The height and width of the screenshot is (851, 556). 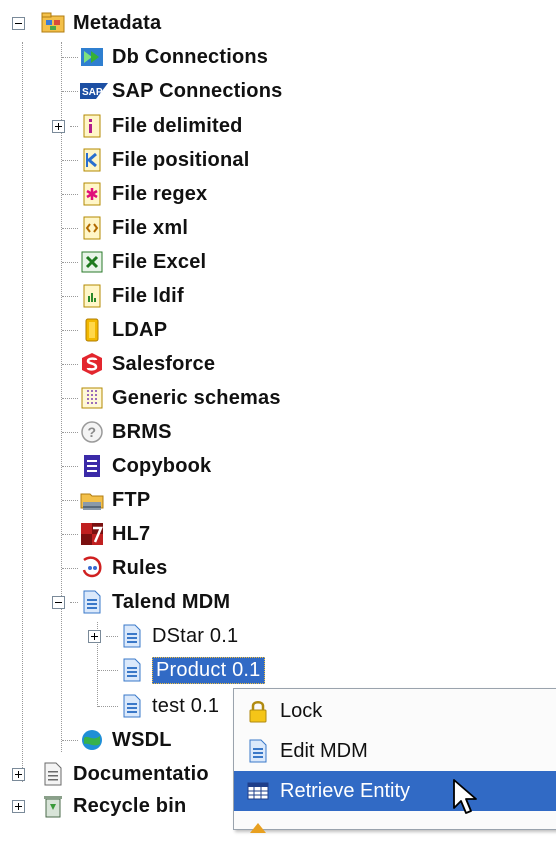 I want to click on tree-node-file-delimited: File delimited, so click(x=161, y=126).